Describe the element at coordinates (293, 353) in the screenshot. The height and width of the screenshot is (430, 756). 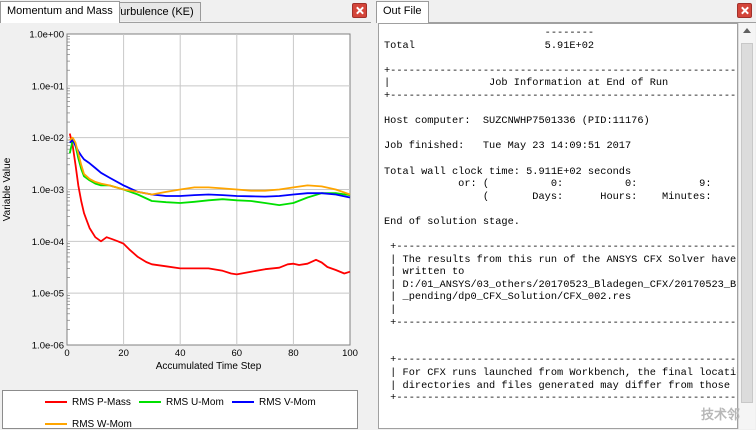
I see `x-tick-label: 80` at that location.